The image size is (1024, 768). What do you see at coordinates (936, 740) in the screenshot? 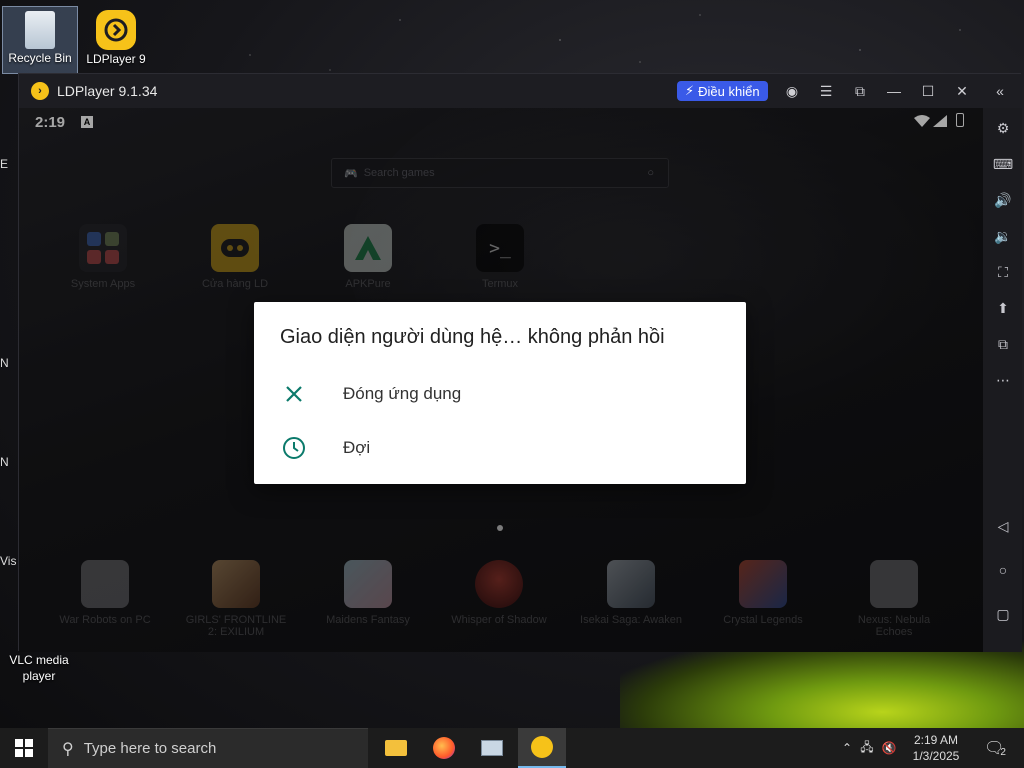
I see `clock-time: 2:19 AM` at bounding box center [936, 740].